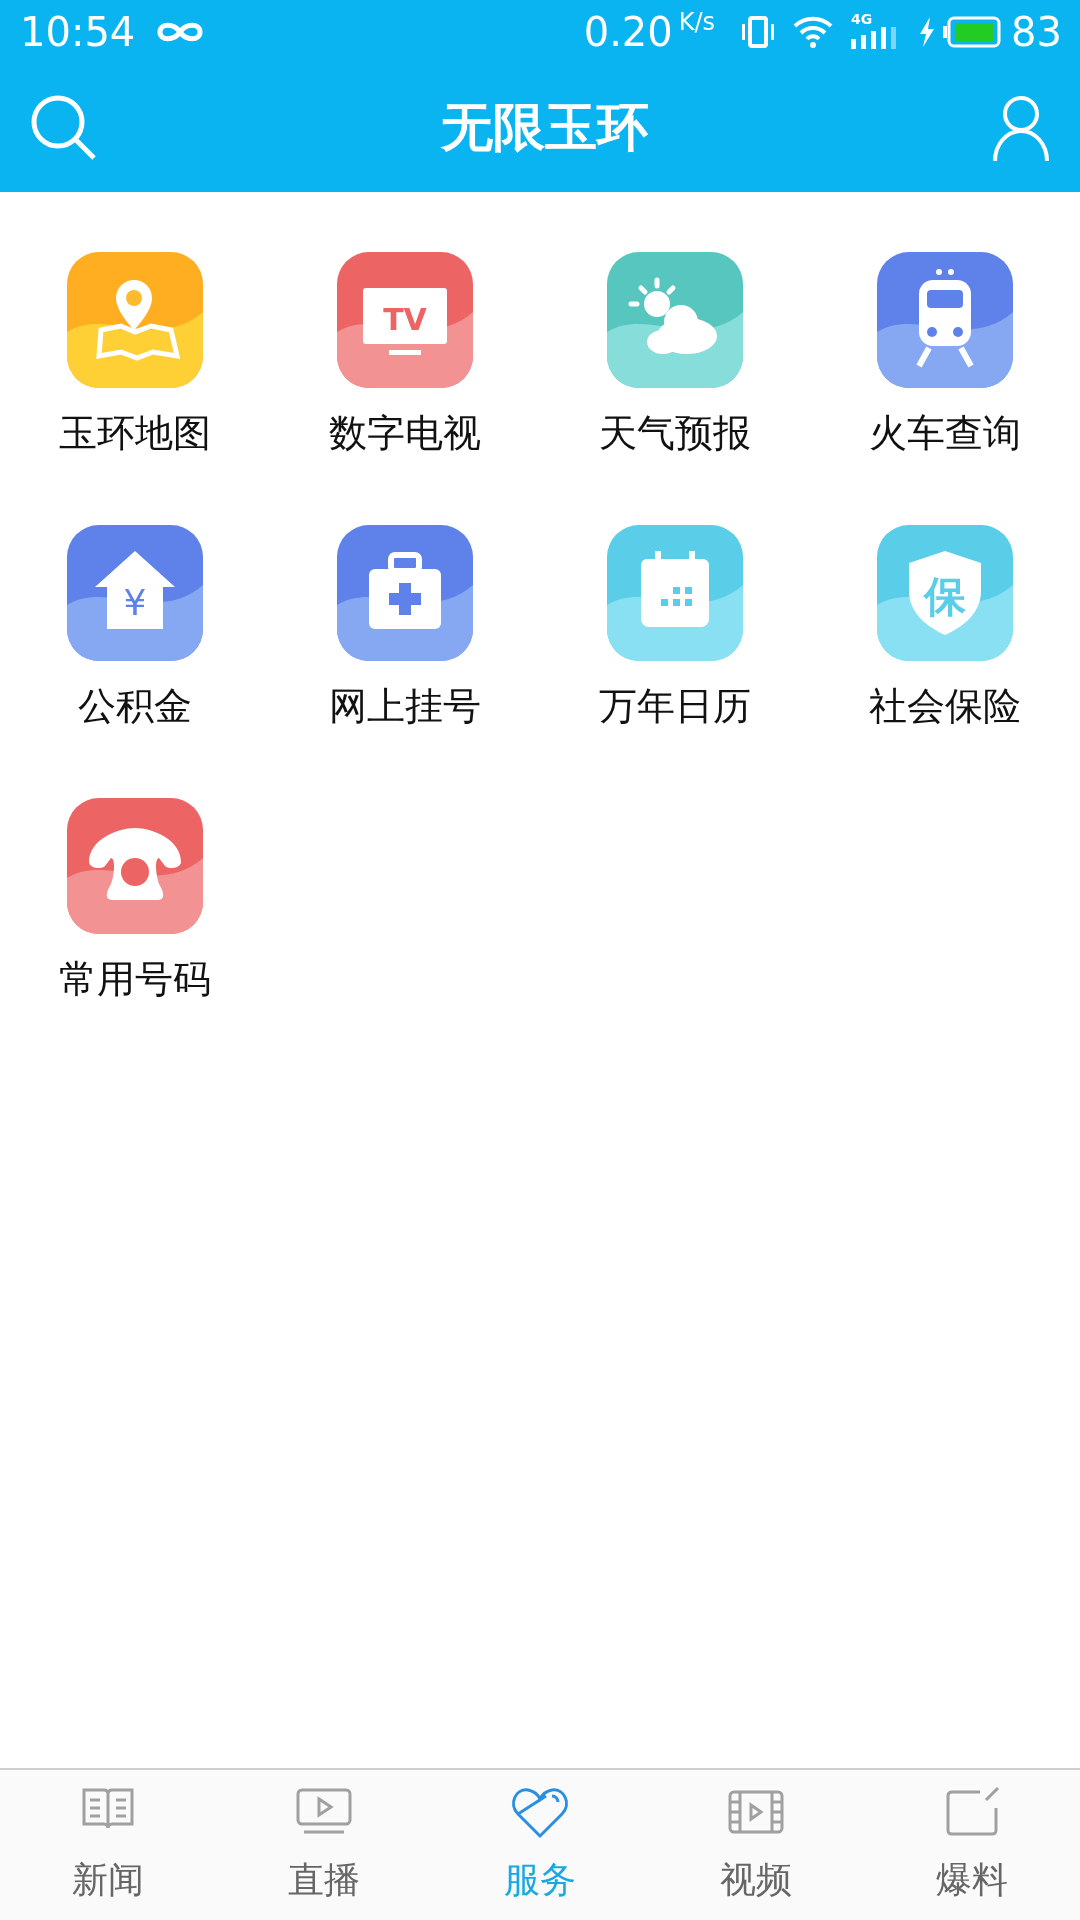 The height and width of the screenshot is (1920, 1080). Describe the element at coordinates (697, 22) in the screenshot. I see `speed-unit: K/s` at that location.